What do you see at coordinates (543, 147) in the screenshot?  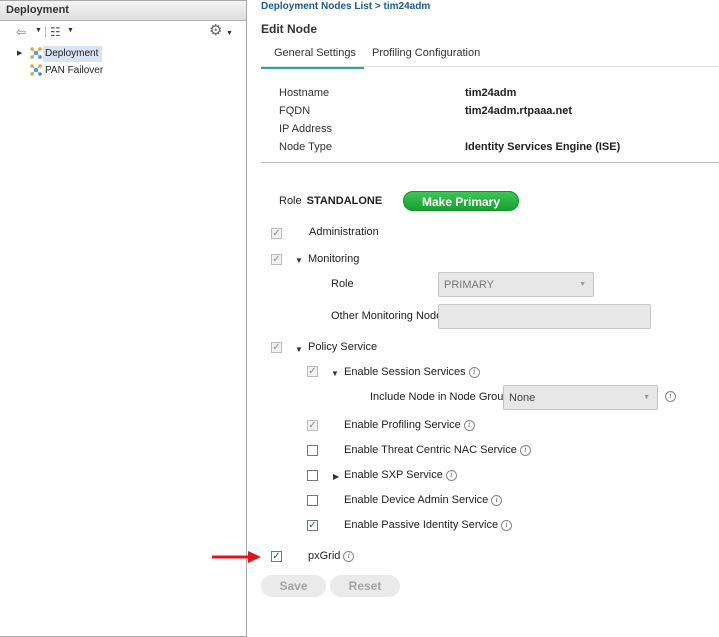 I see `node-type-value: Identity Services Engine (ISE)` at bounding box center [543, 147].